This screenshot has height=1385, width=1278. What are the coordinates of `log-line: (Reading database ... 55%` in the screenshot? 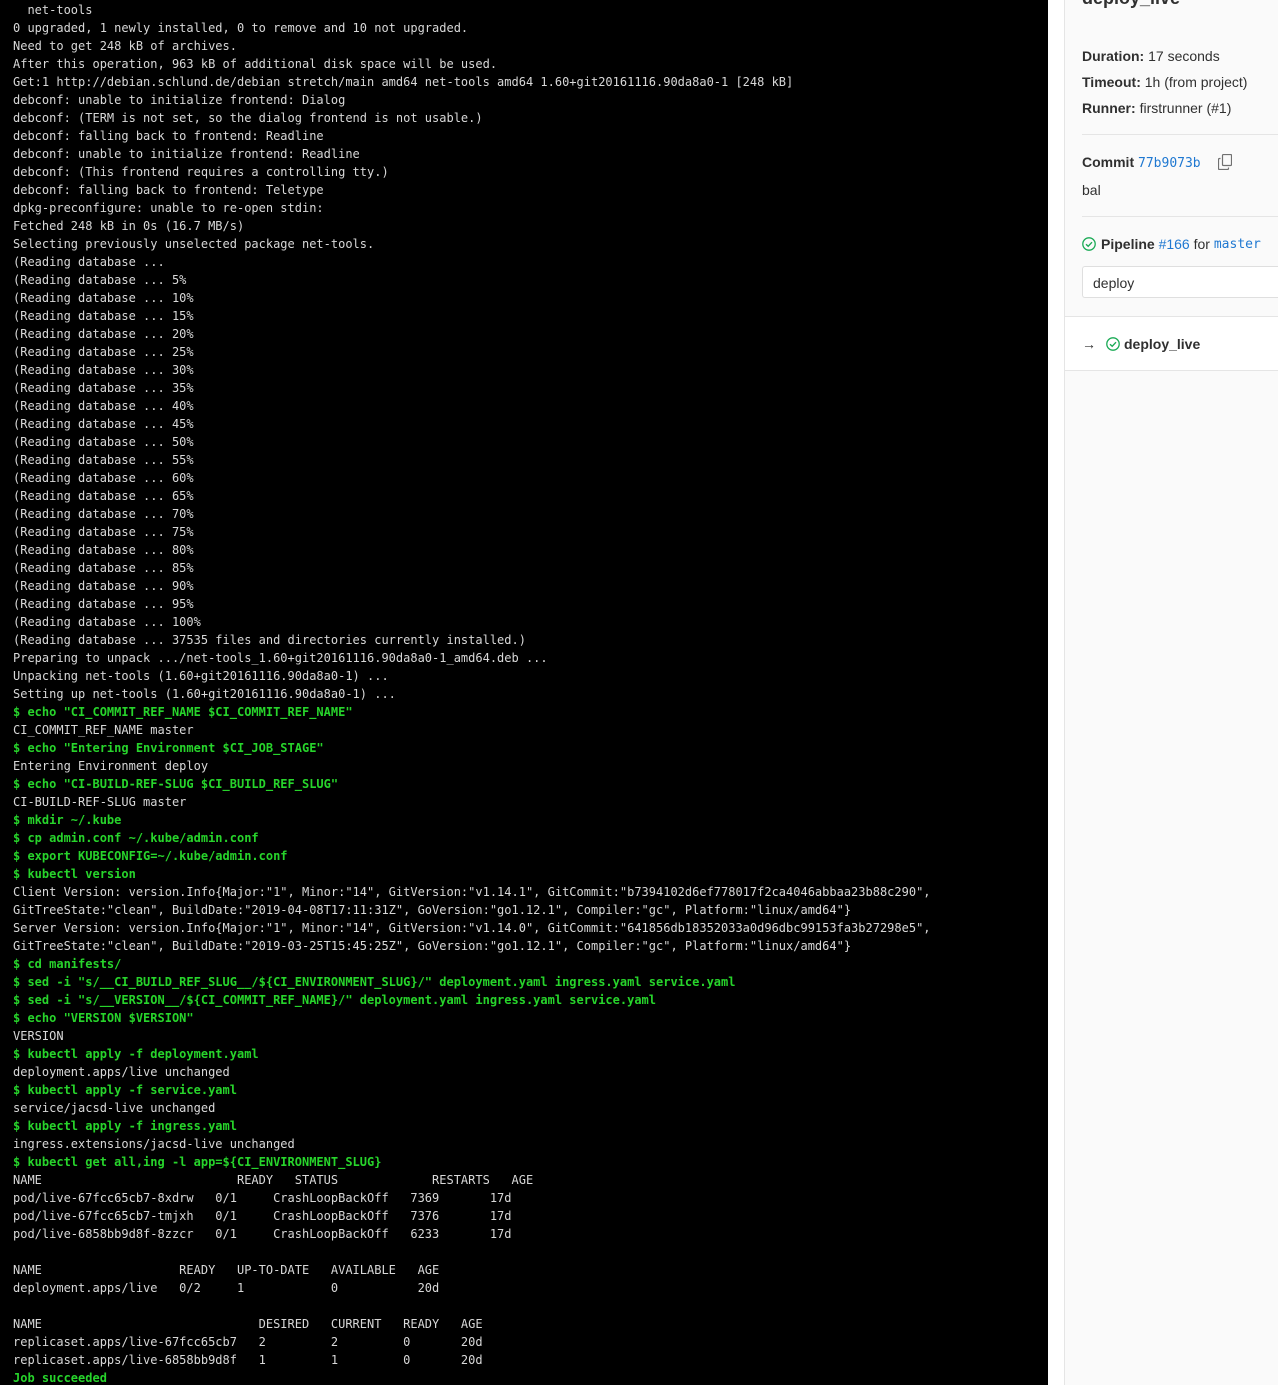 It's located at (103, 460).